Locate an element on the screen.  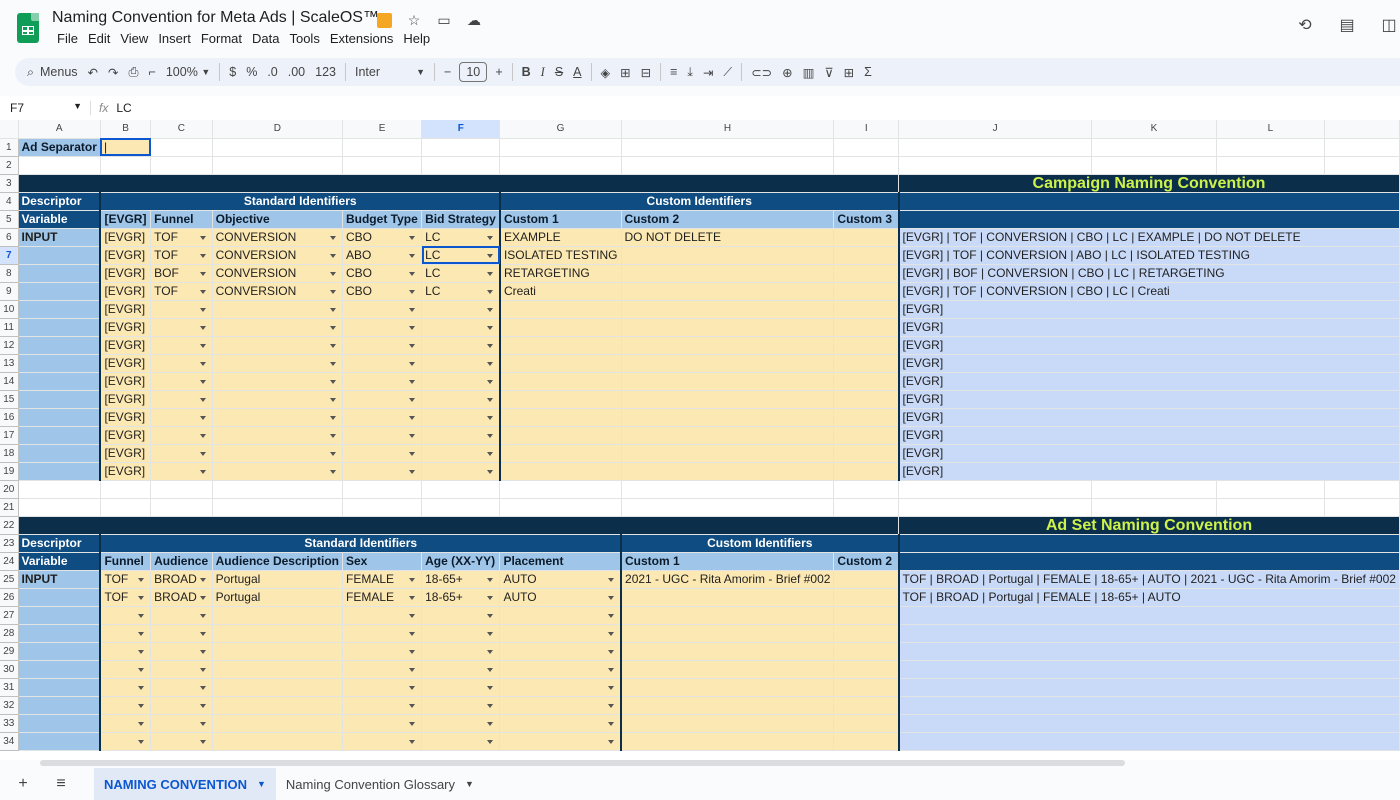
cell: RETARGETING is located at coordinates (560, 273).